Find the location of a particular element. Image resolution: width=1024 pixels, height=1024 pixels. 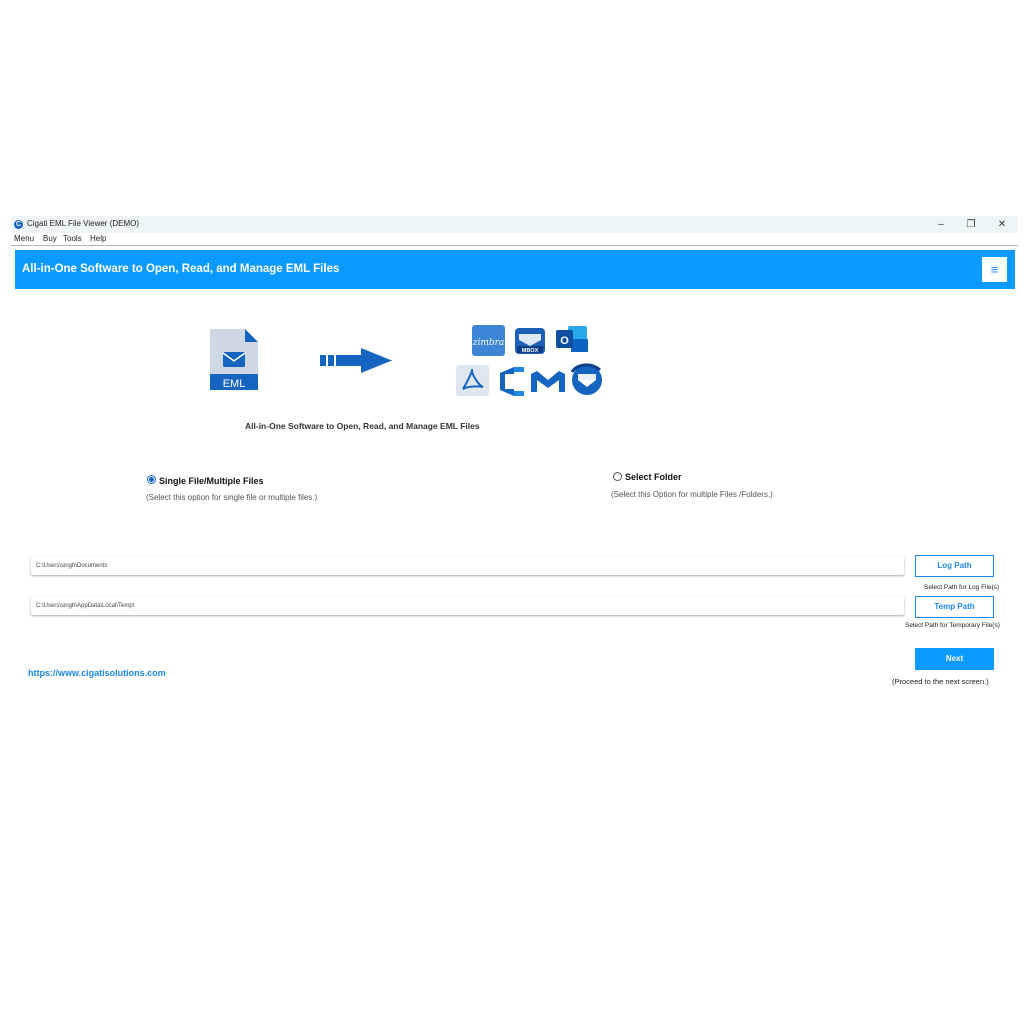

single-file-radio is located at coordinates (151, 479).